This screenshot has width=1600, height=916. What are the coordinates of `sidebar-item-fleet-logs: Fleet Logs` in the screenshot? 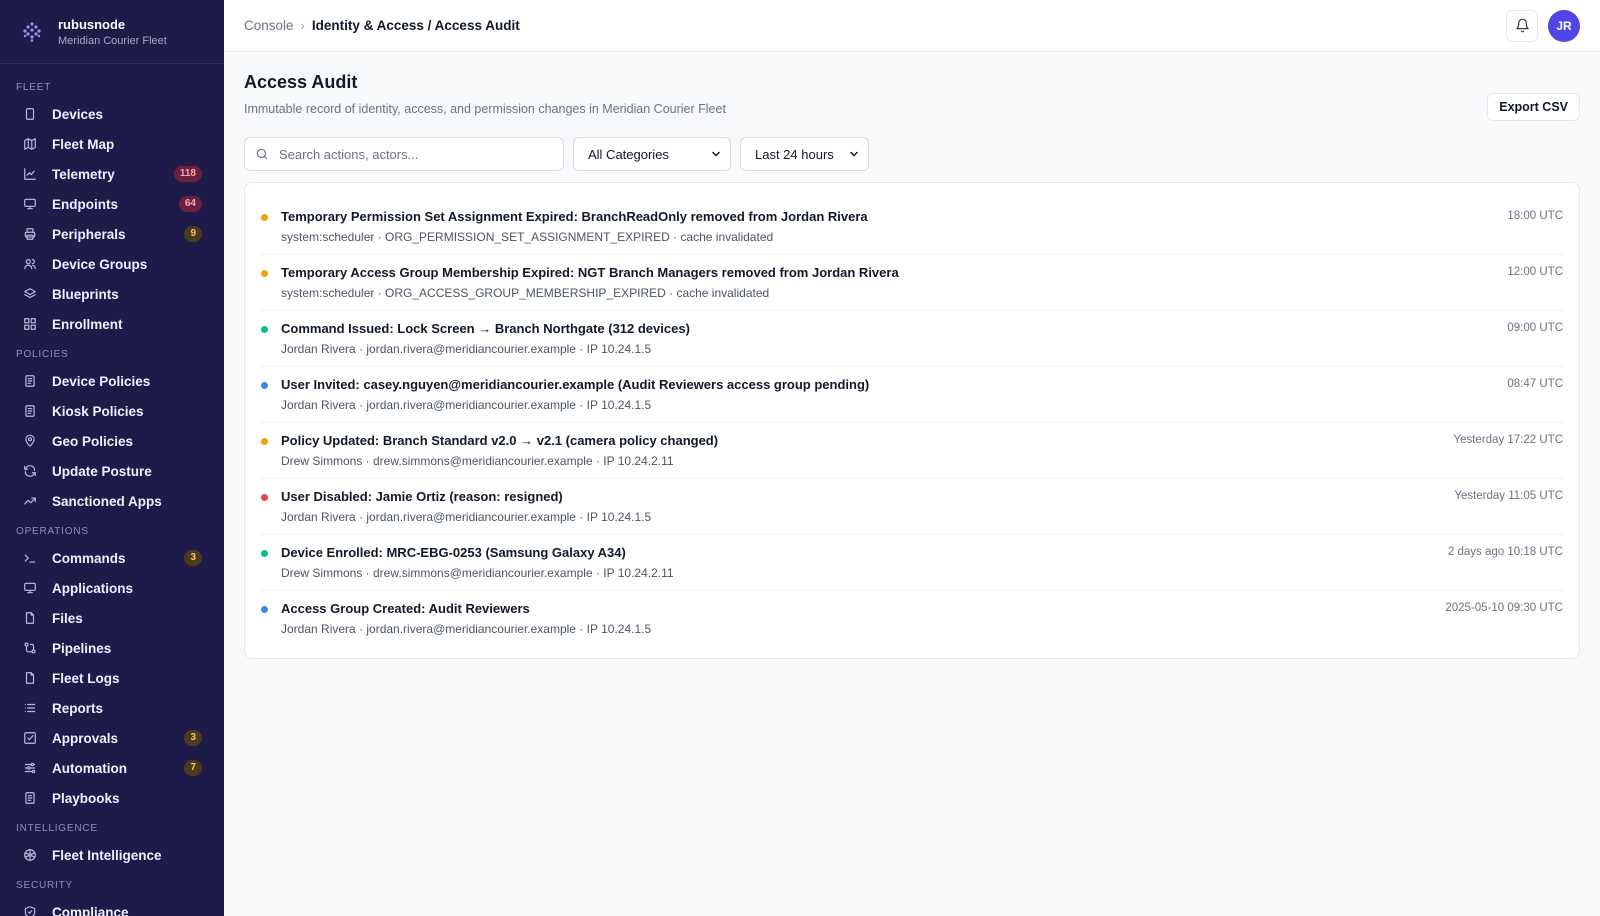 It's located at (112, 678).